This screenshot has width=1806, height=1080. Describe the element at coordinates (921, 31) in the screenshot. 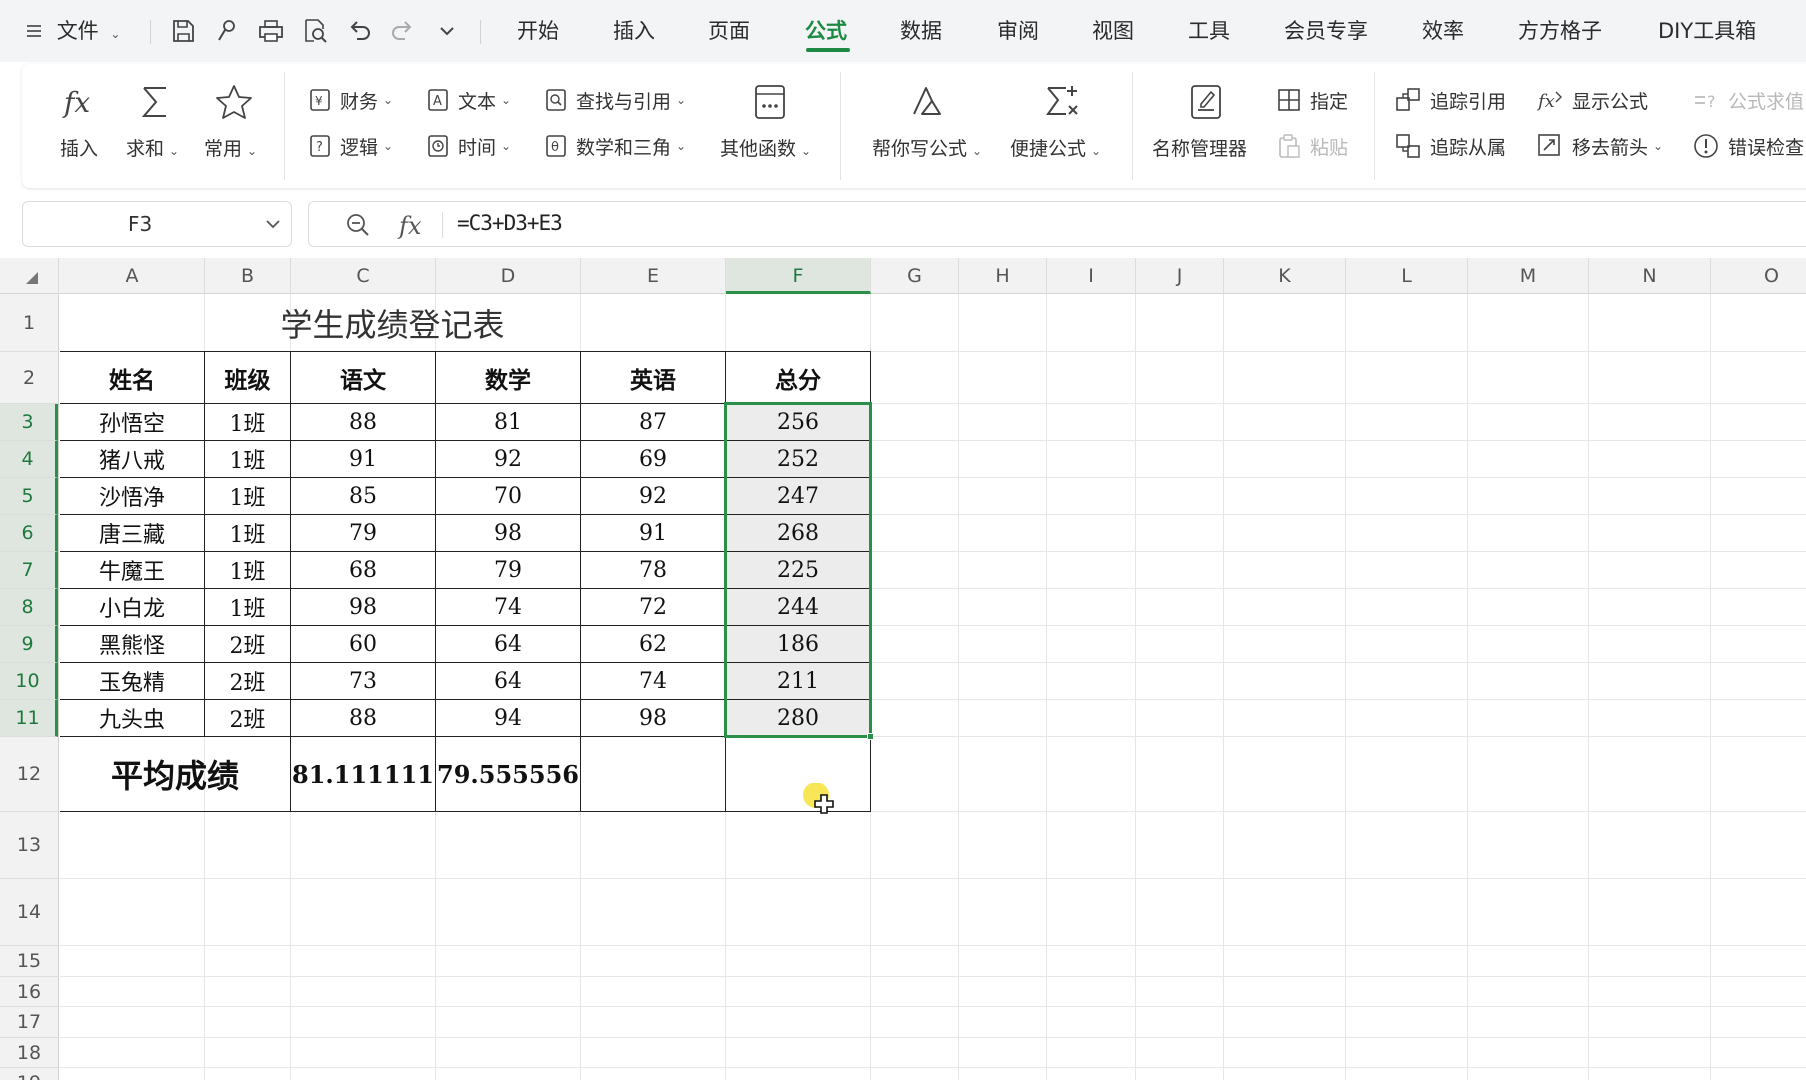

I see `tab-data: 数据` at that location.